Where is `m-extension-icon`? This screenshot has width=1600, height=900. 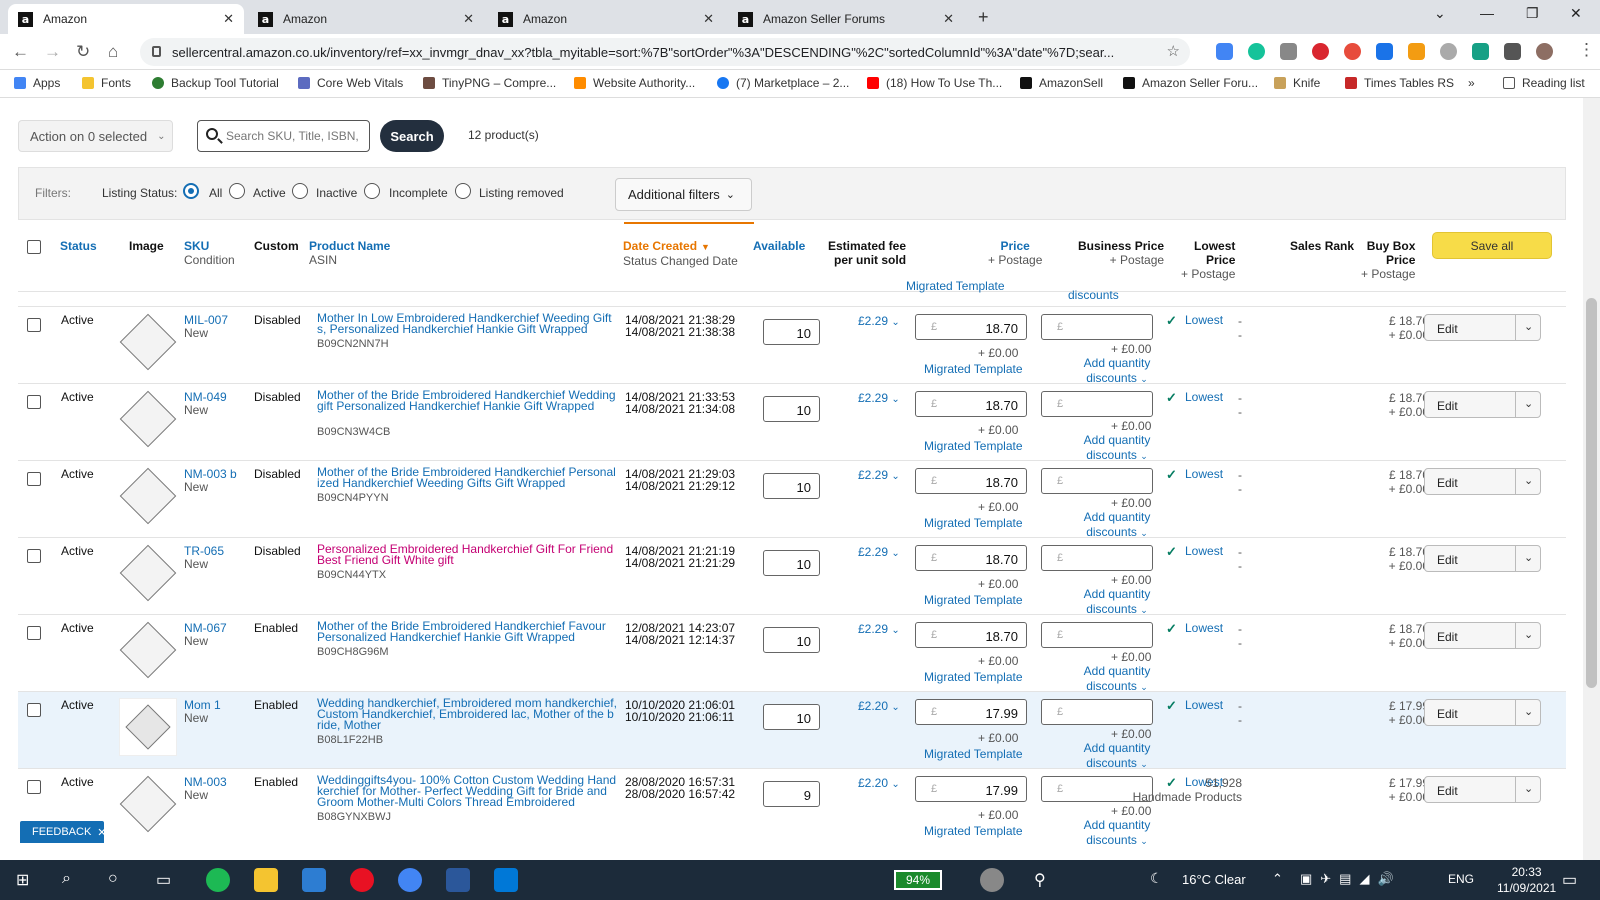
m-extension-icon is located at coordinates (1384, 51).